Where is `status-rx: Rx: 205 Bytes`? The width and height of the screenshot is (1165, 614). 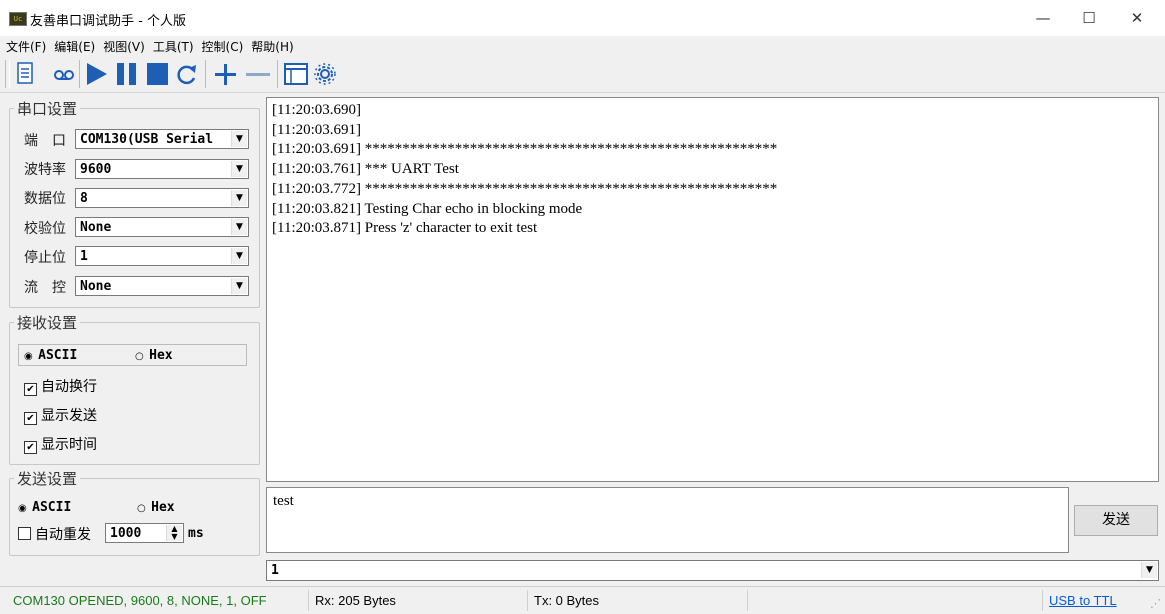
status-rx: Rx: 205 Bytes is located at coordinates (419, 600).